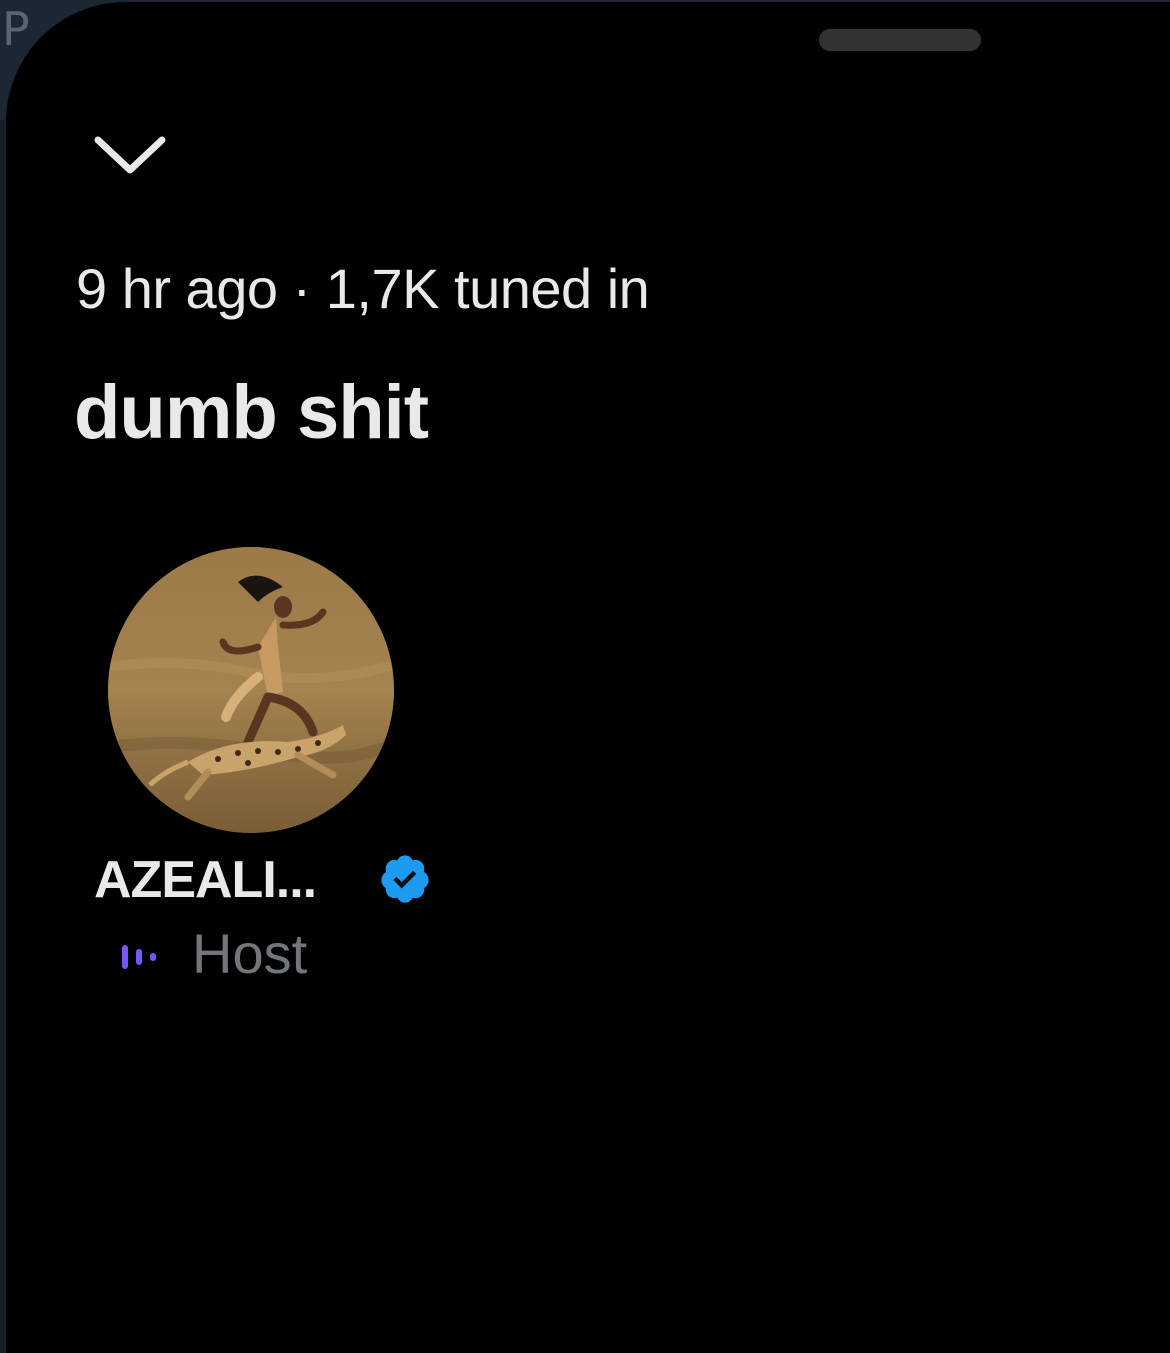  Describe the element at coordinates (251, 690) in the screenshot. I see `avatar` at that location.